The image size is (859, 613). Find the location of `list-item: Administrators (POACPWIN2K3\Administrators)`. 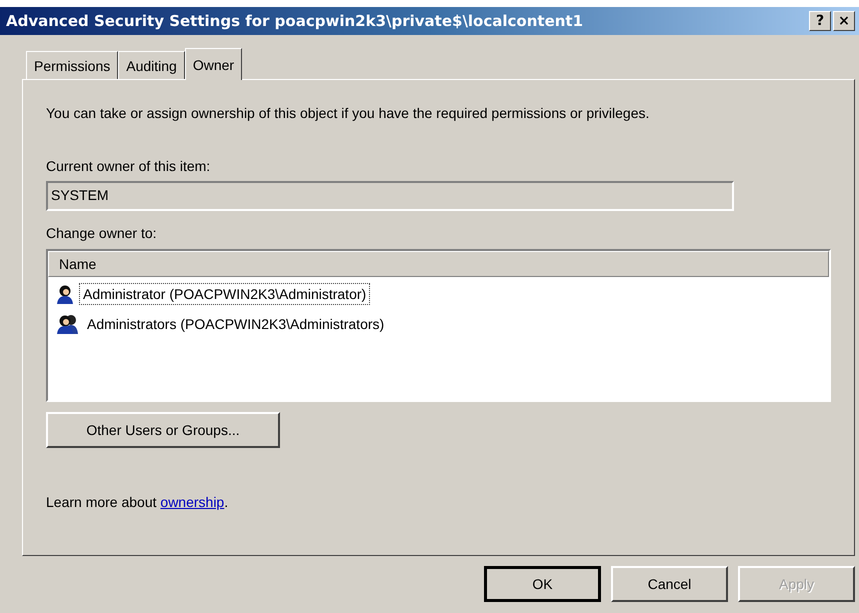

list-item: Administrators (POACPWIN2K3\Administrators) is located at coordinates (235, 324).